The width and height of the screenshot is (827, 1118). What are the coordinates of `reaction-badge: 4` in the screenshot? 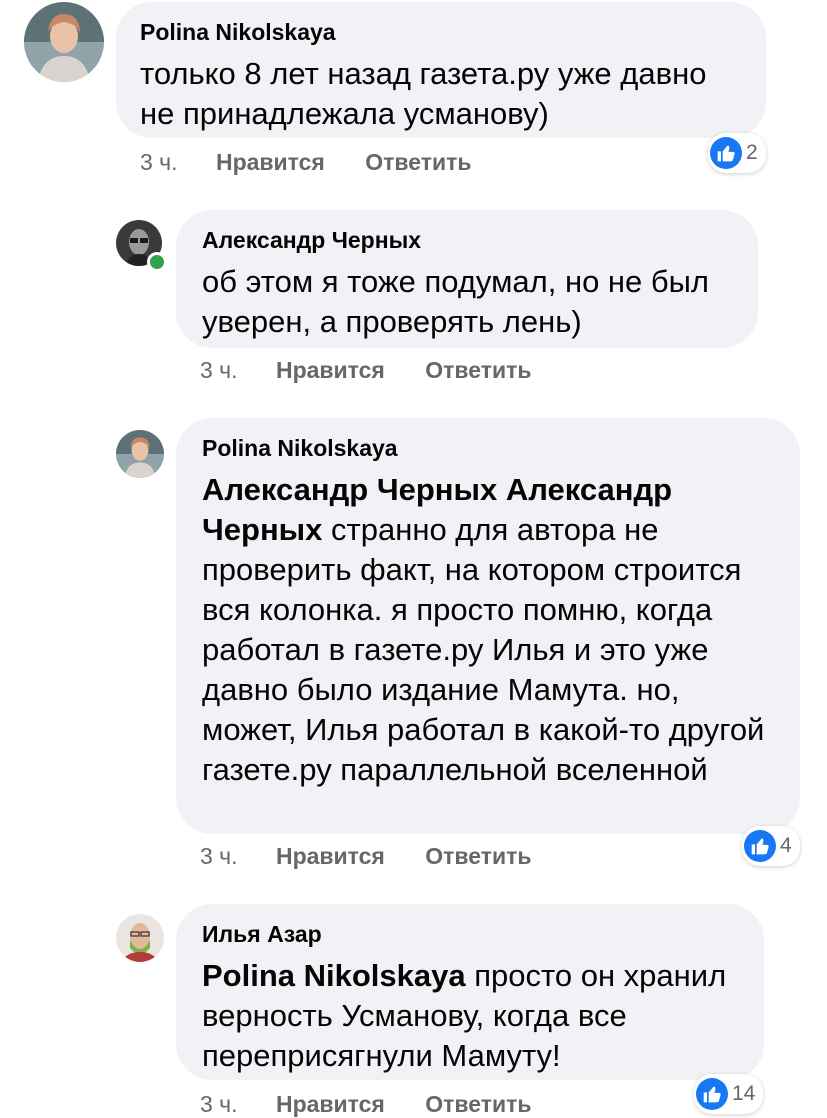 It's located at (771, 846).